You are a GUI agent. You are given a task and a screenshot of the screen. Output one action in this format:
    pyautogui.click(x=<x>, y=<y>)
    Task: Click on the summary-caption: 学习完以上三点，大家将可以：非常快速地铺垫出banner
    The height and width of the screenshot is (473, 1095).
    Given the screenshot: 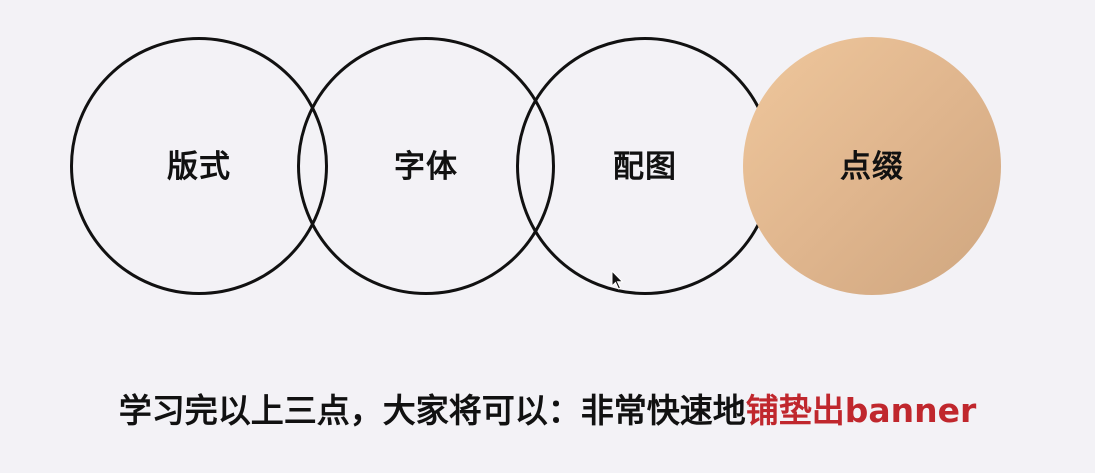 What is the action you would take?
    pyautogui.click(x=547, y=411)
    